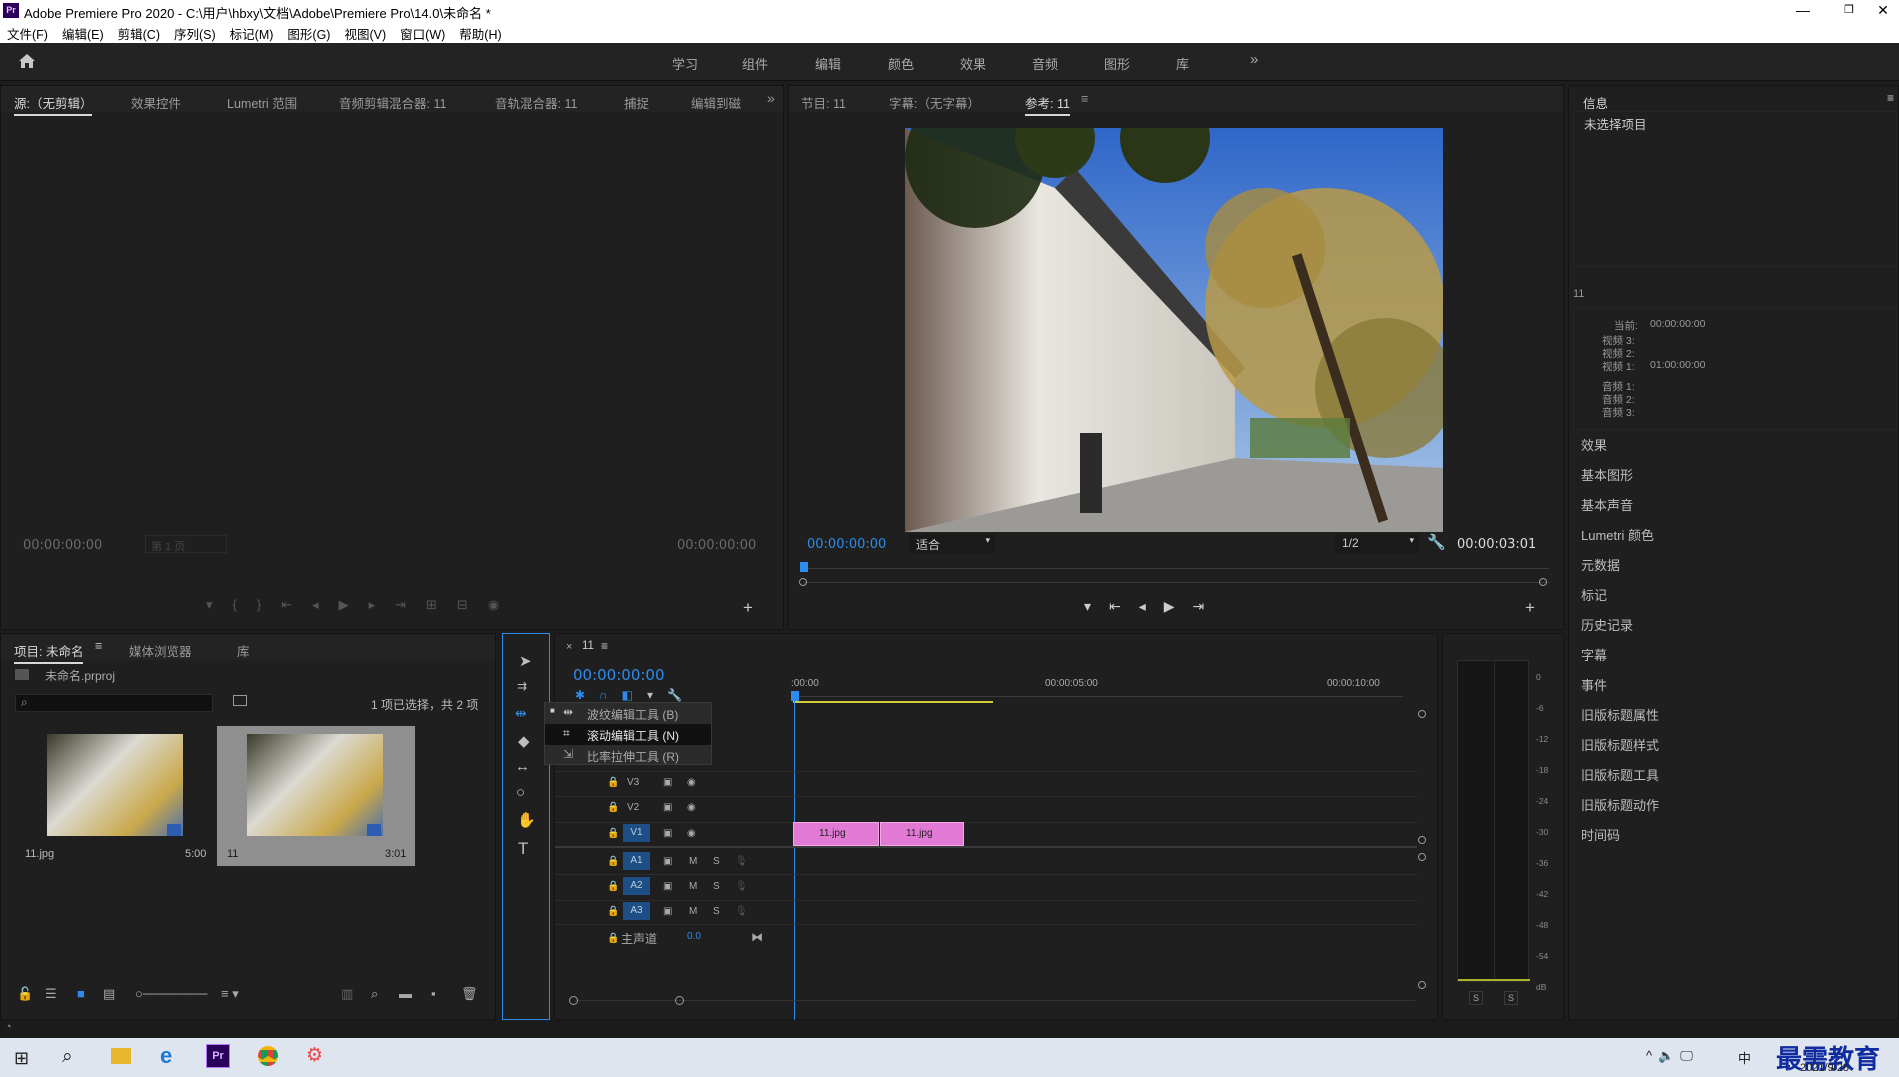  What do you see at coordinates (573, 1000) in the screenshot?
I see `h-scroll-handle-left` at bounding box center [573, 1000].